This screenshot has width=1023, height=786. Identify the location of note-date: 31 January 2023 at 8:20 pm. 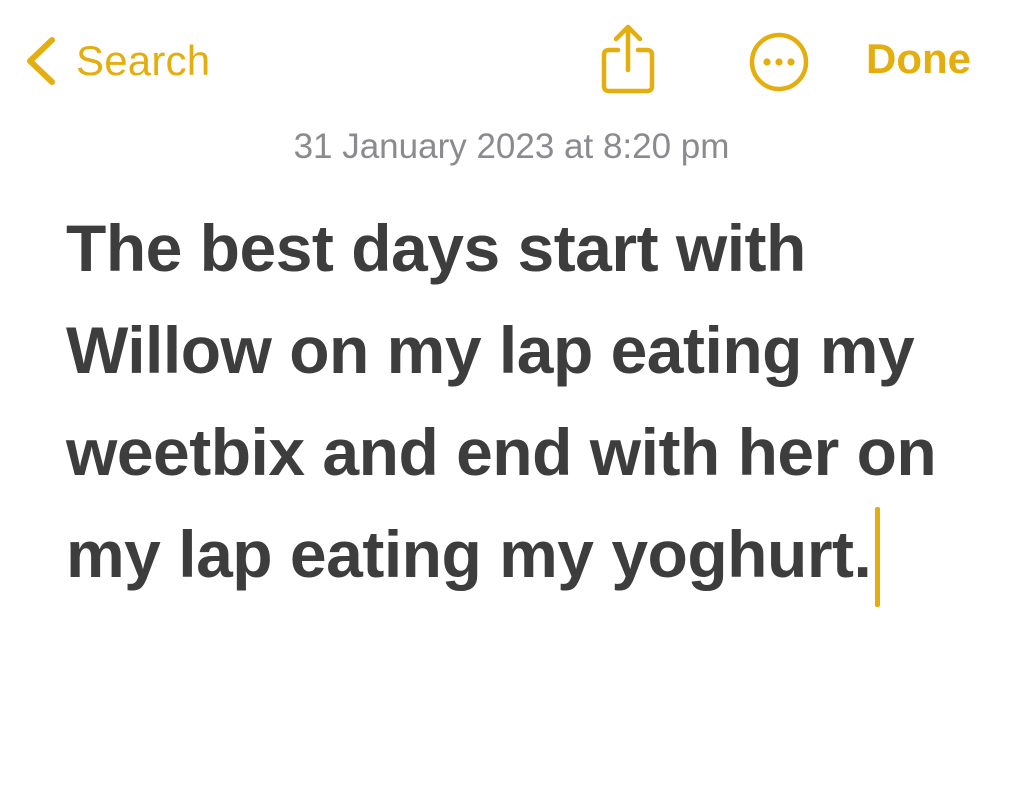
(511, 146).